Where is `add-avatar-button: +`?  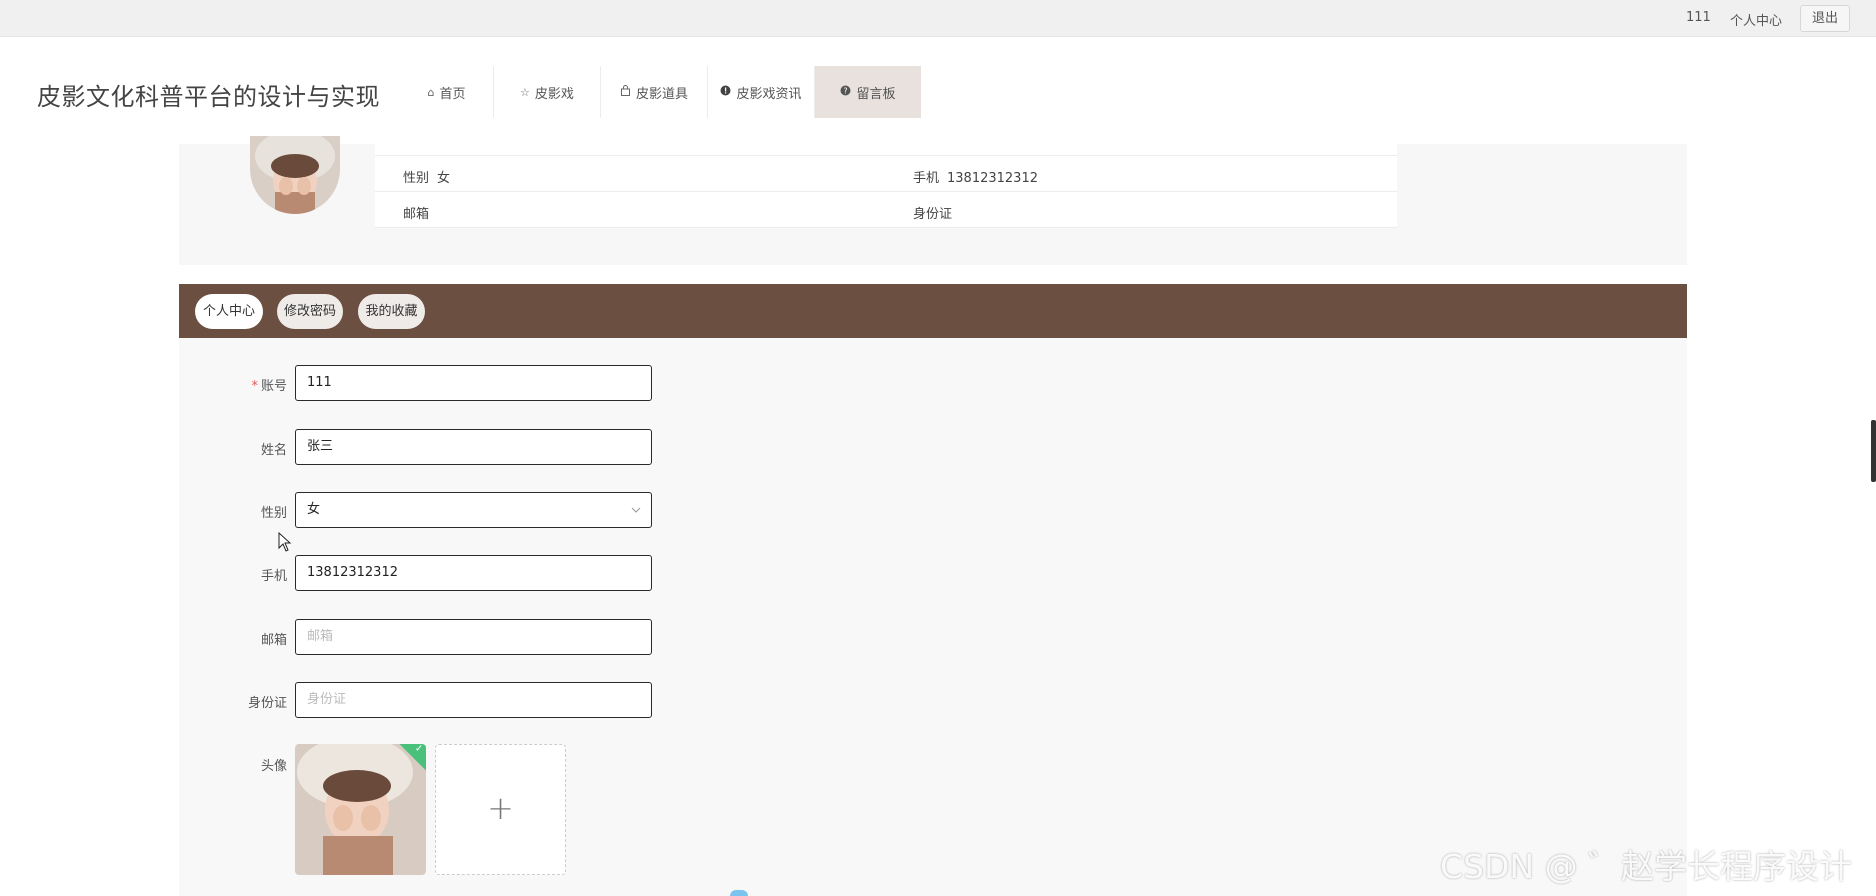 add-avatar-button: + is located at coordinates (500, 809).